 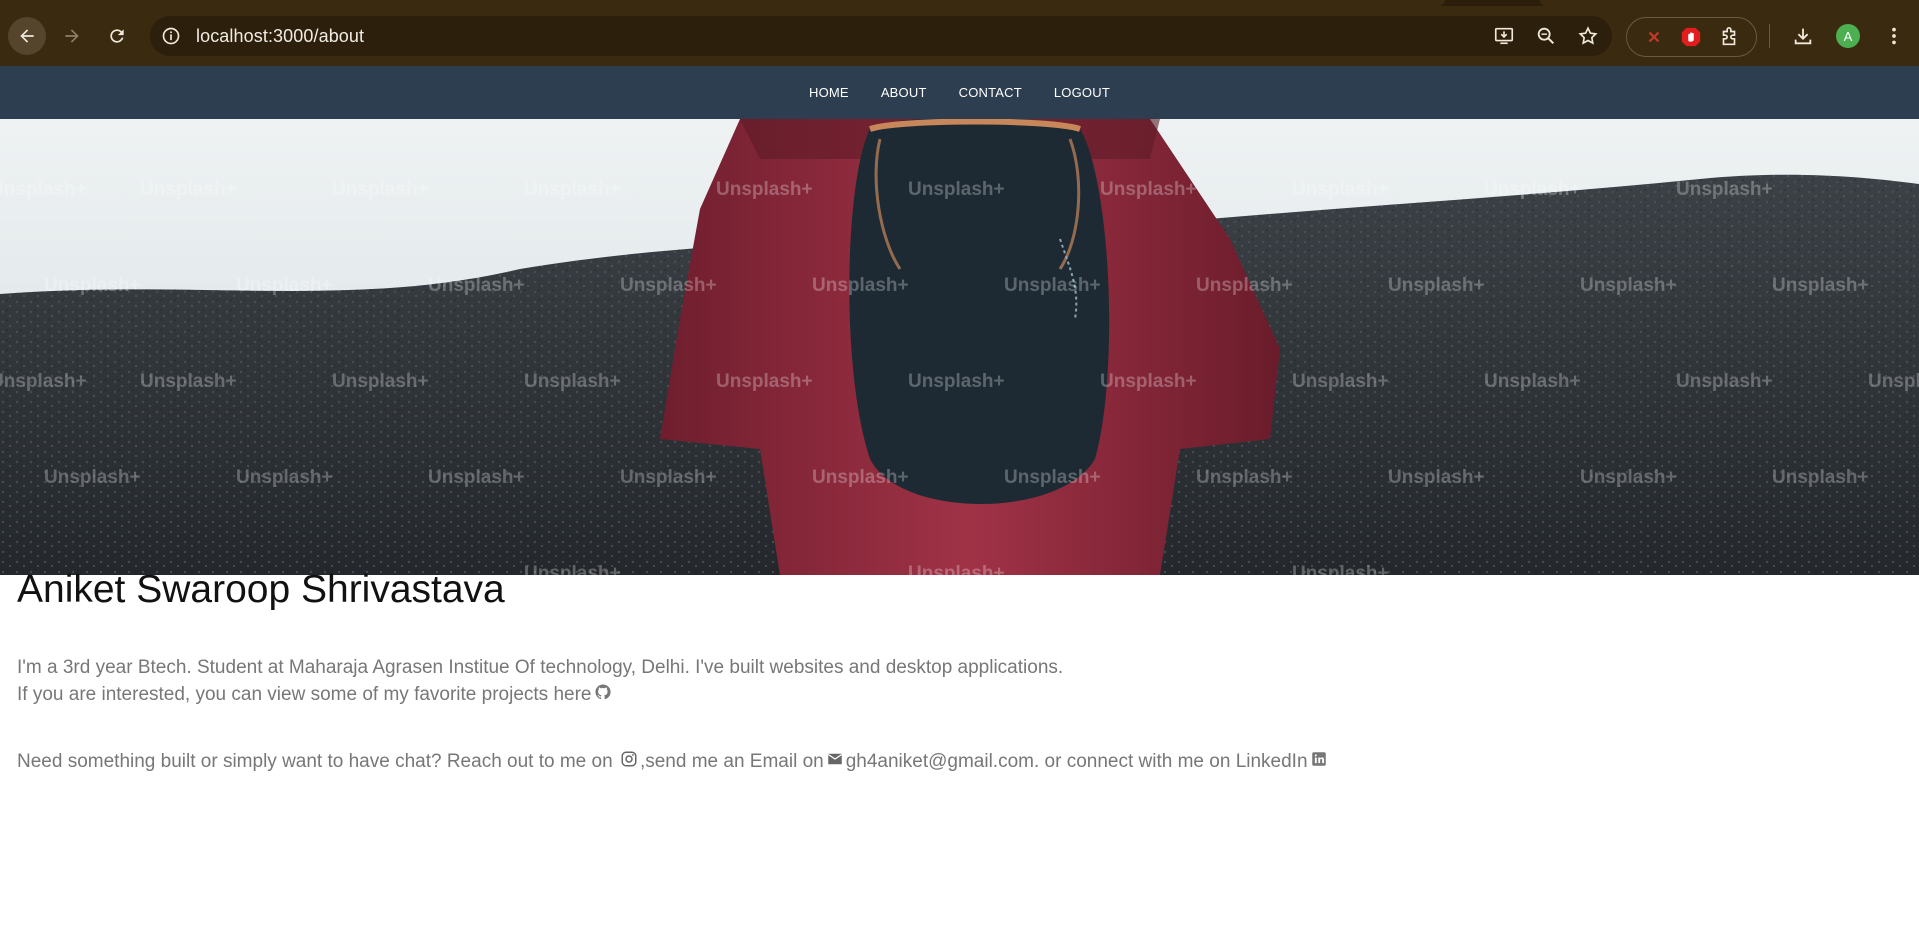 I want to click on nav-home-link: HOME, so click(x=829, y=92).